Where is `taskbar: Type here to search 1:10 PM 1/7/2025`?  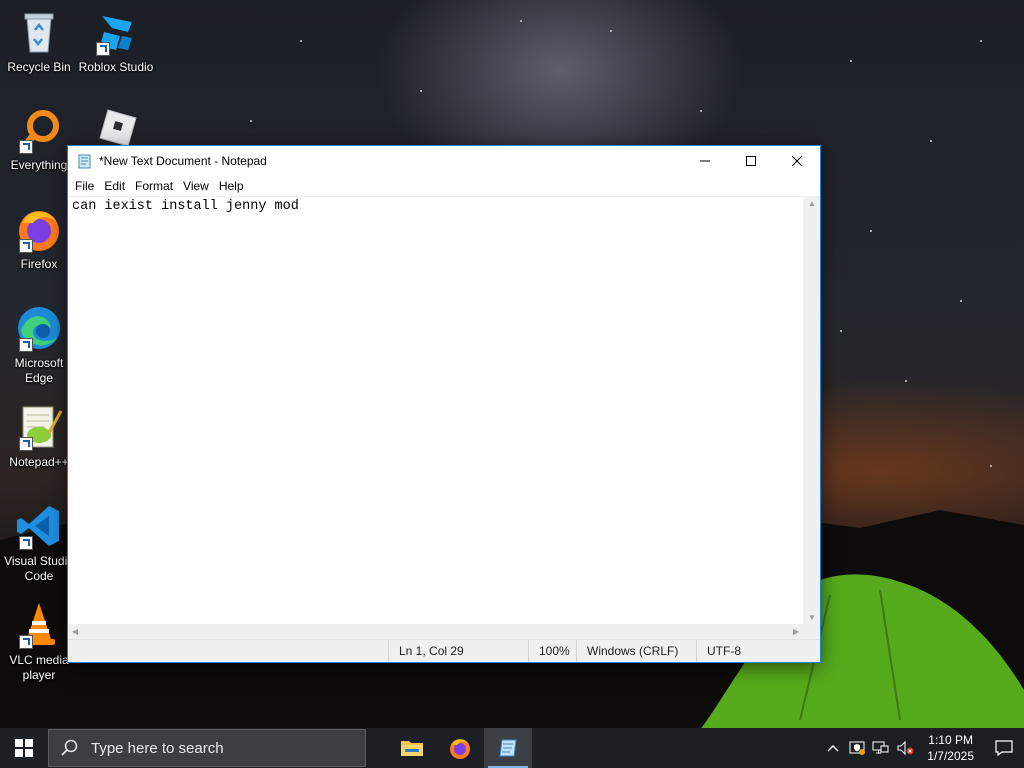 taskbar: Type here to search 1:10 PM 1/7/2025 is located at coordinates (512, 748).